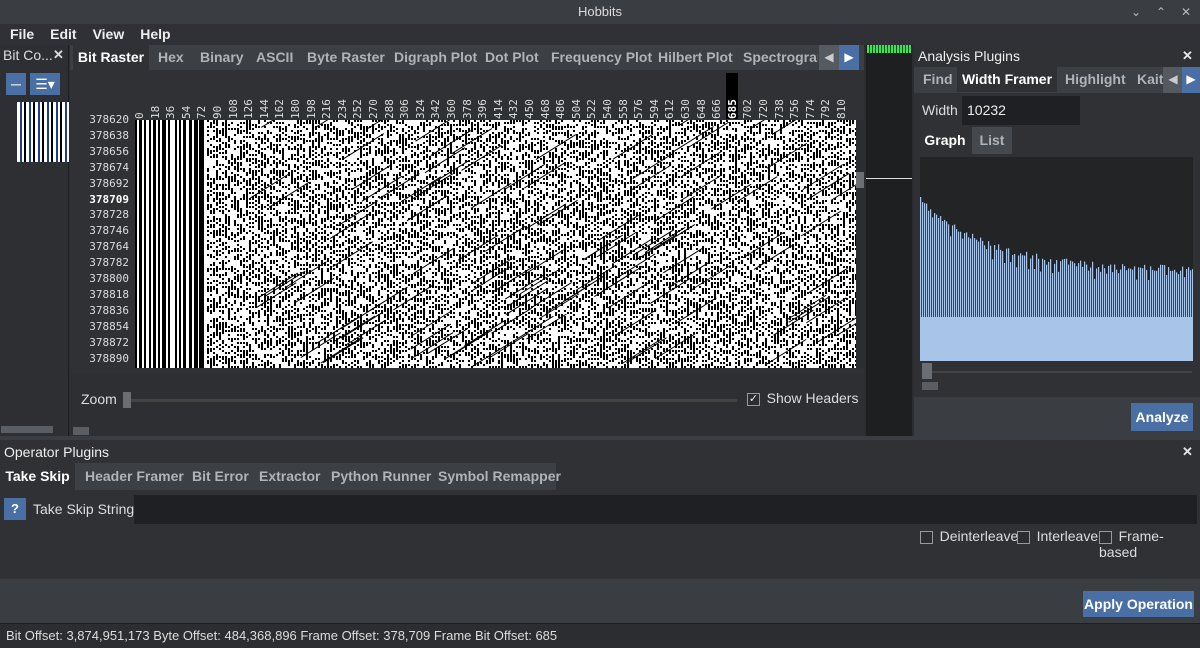 This screenshot has width=1200, height=648. I want to click on column-header: 252, so click(358, 109).